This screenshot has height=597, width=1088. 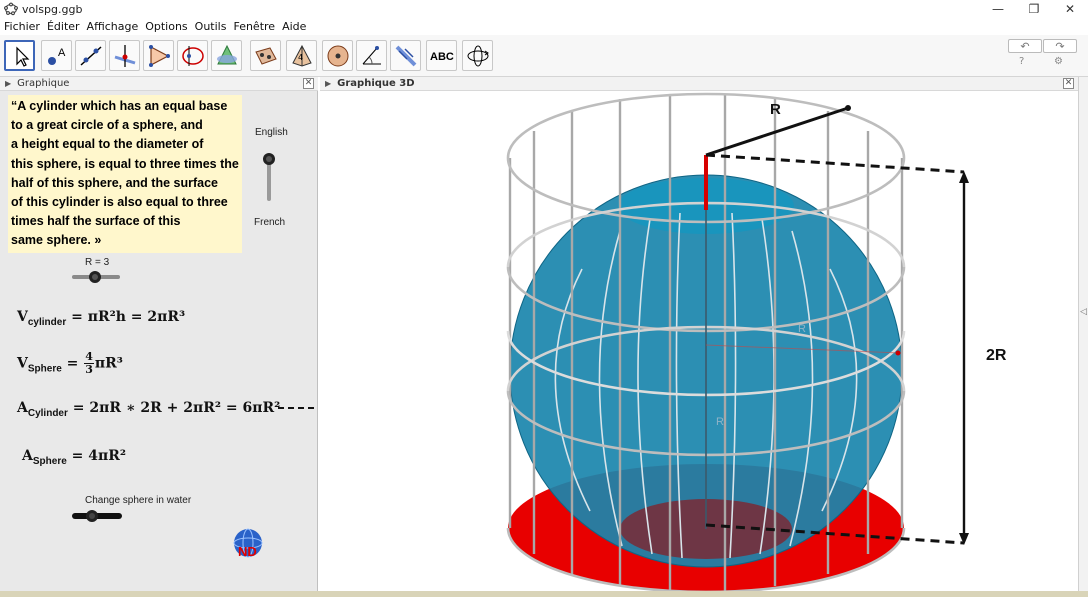 What do you see at coordinates (1034, 9) in the screenshot?
I see `restore-button: ❐` at bounding box center [1034, 9].